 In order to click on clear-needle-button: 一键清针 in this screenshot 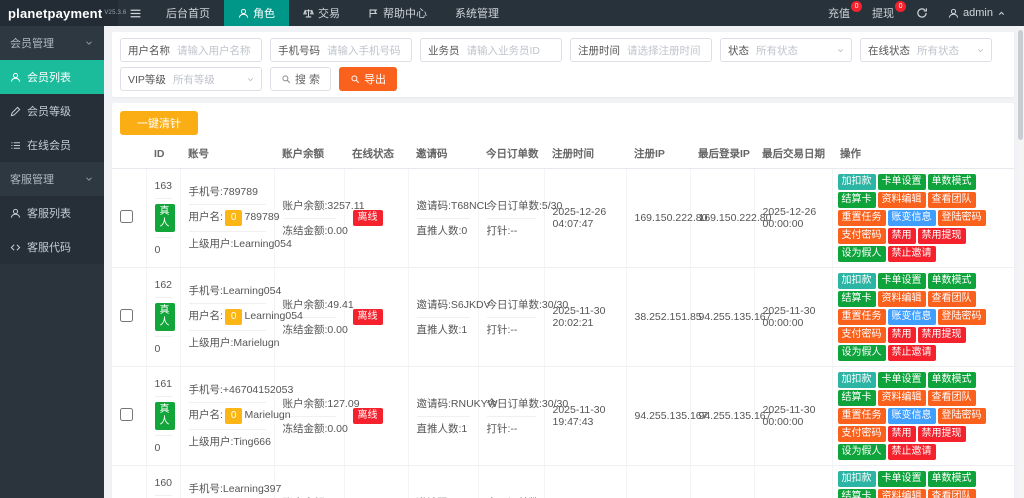, I will do `click(159, 123)`.